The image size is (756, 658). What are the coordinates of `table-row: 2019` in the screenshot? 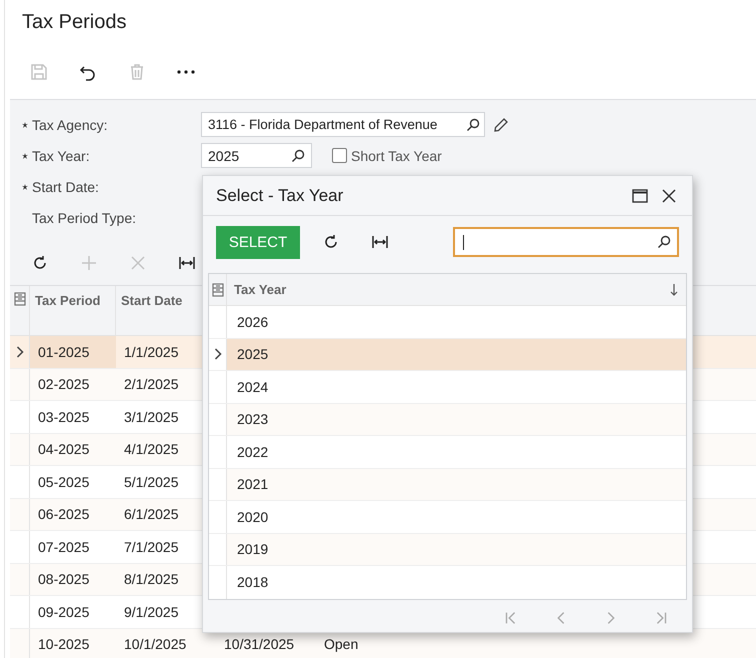 It's located at (447, 550).